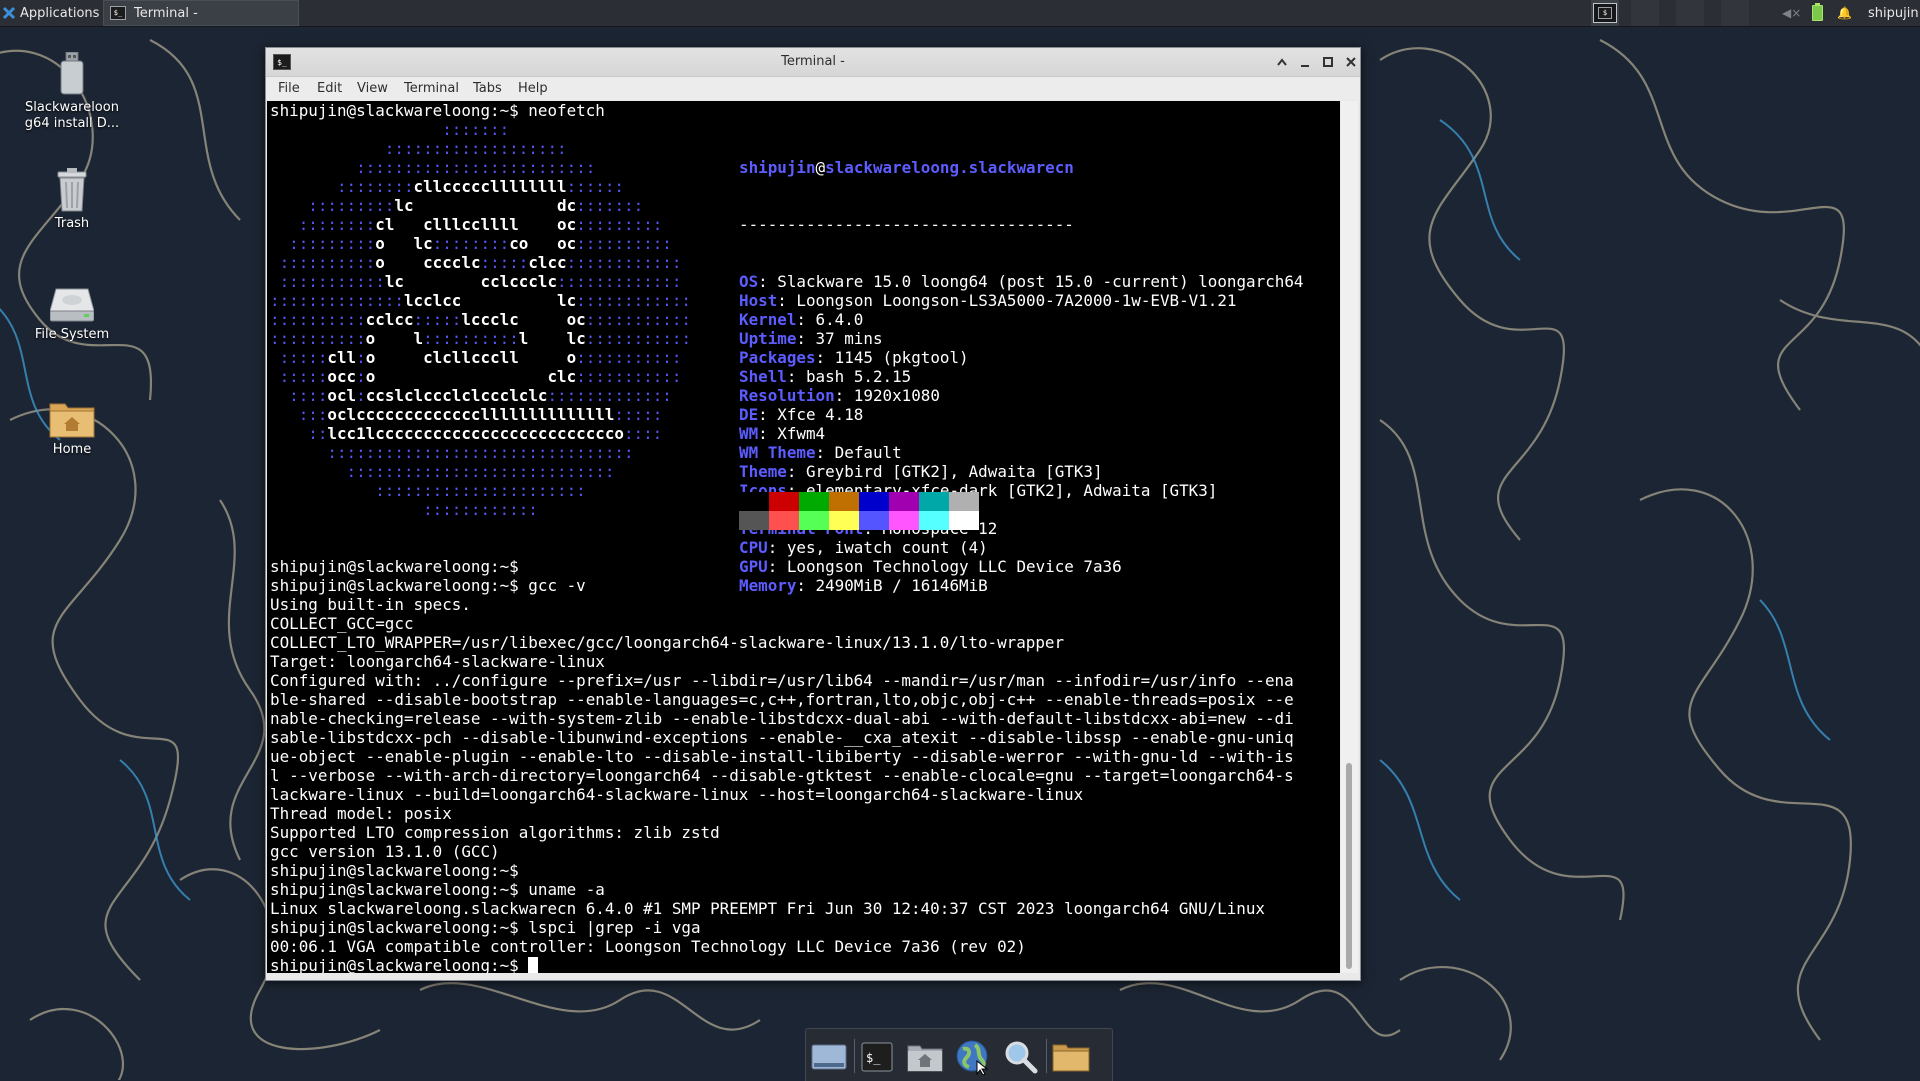 This screenshot has width=1920, height=1081. I want to click on chevron-up-icon, so click(1282, 62).